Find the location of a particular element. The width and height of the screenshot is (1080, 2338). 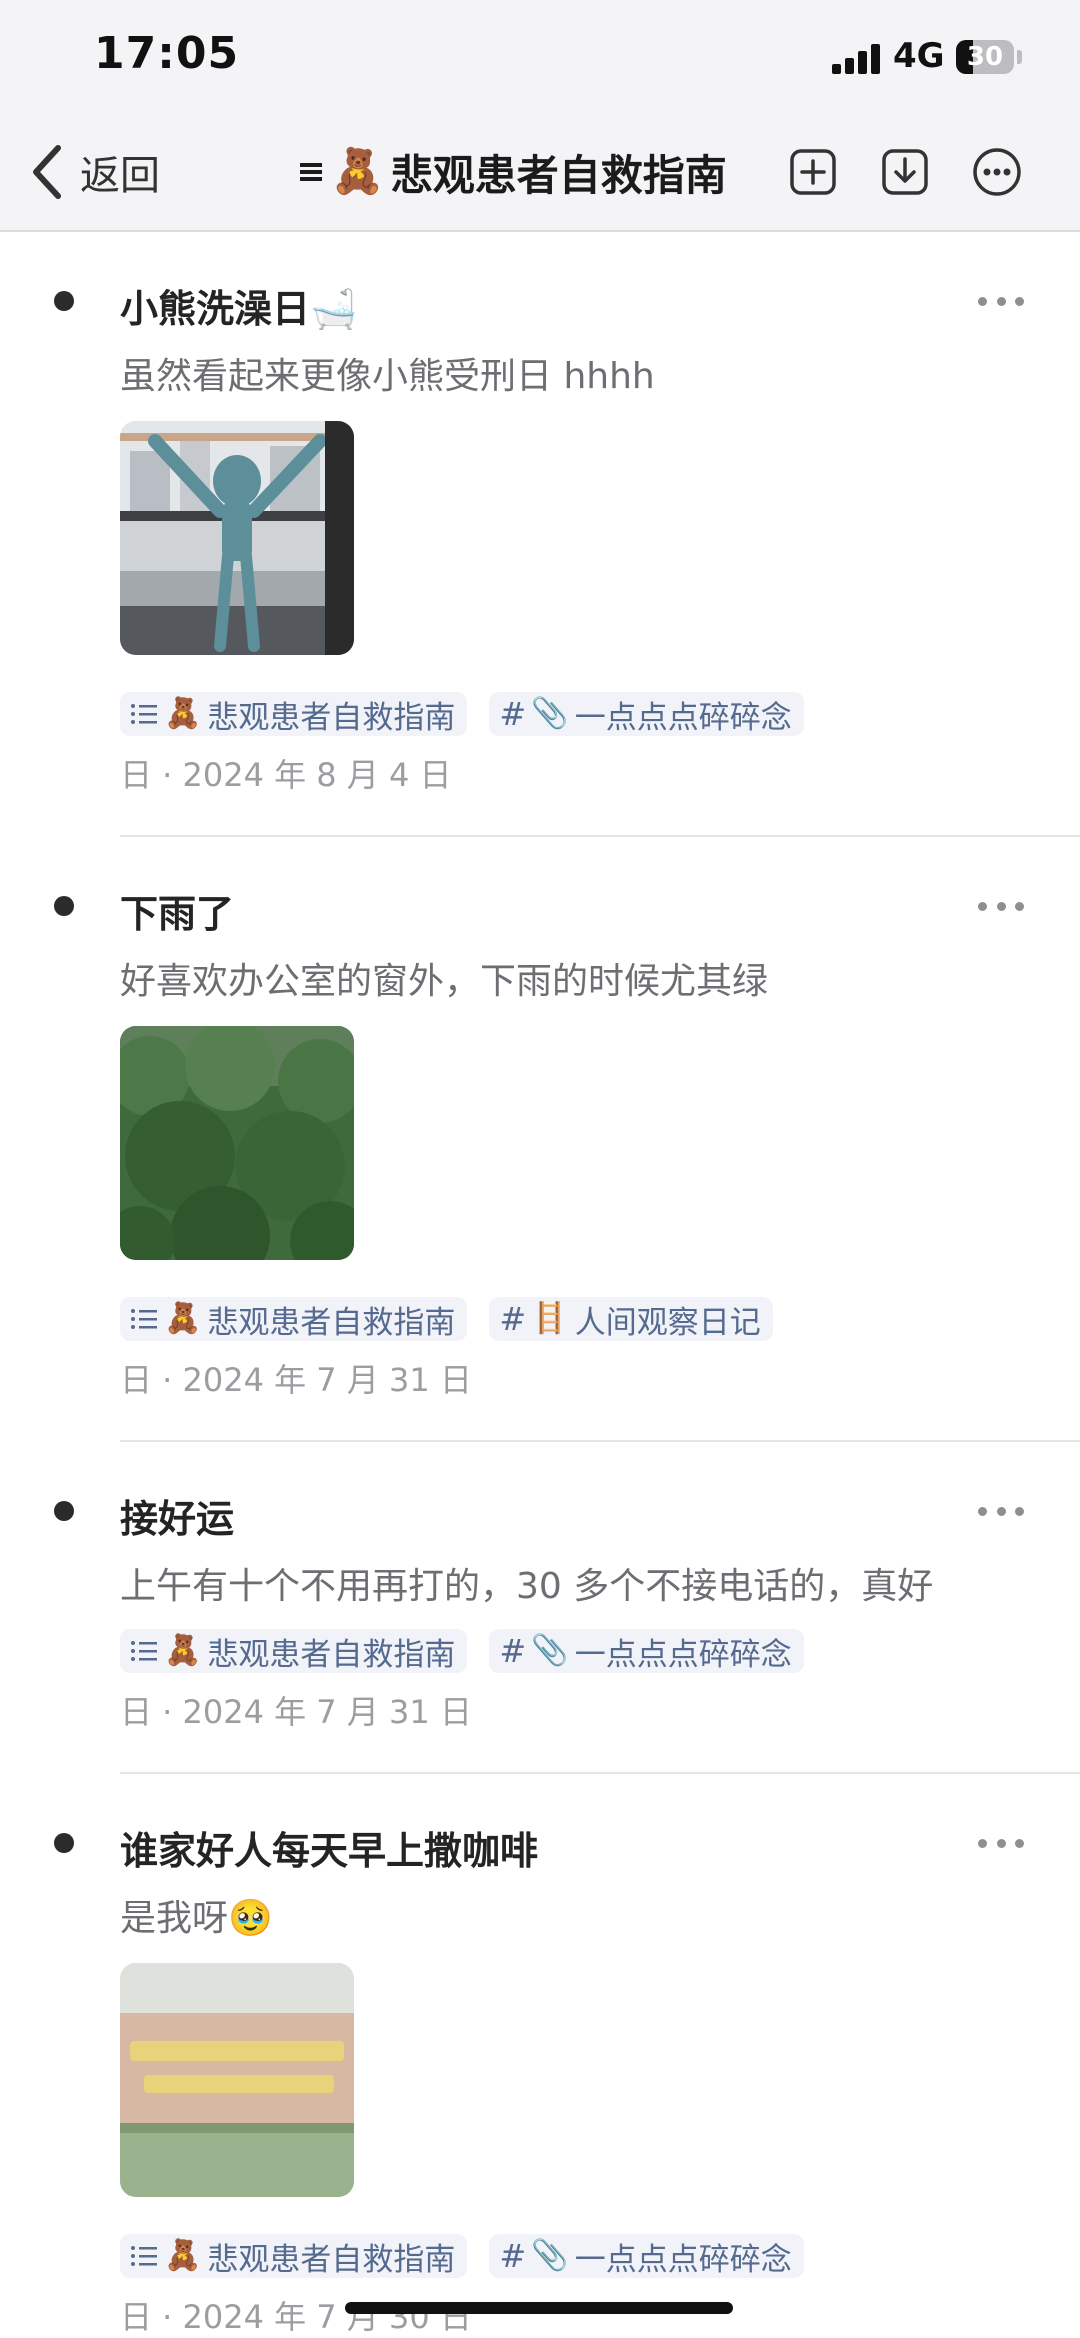

network-type: 4G is located at coordinates (919, 56).